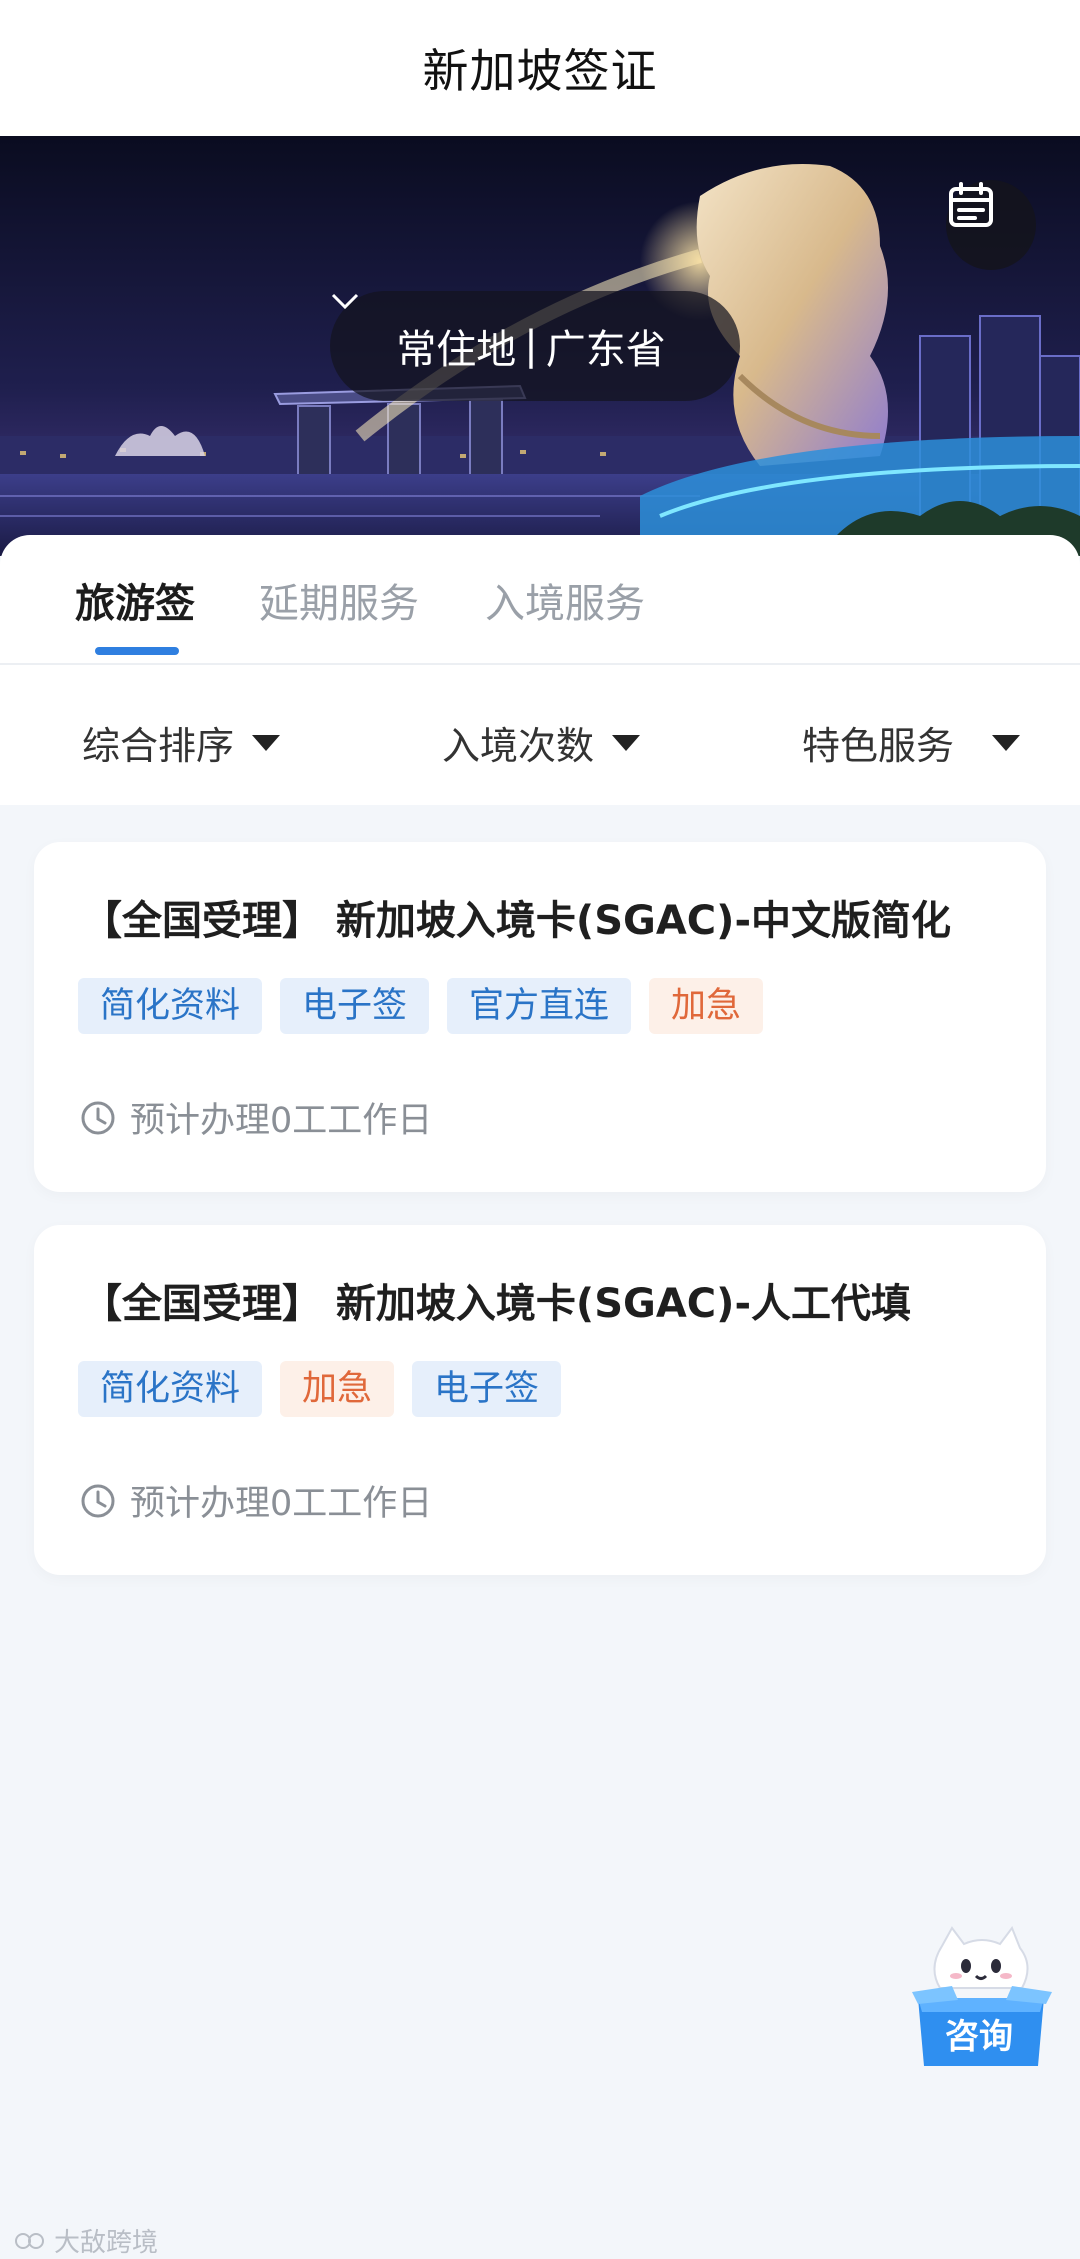  I want to click on active-tab-indicator, so click(137, 651).